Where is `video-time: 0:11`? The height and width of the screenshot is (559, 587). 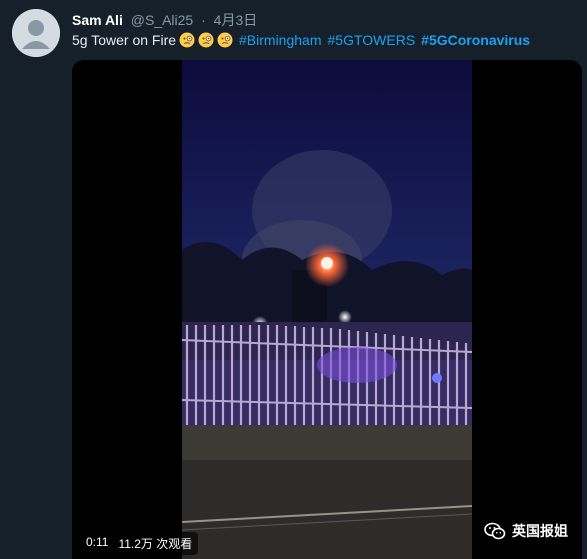 video-time: 0:11 is located at coordinates (97, 542).